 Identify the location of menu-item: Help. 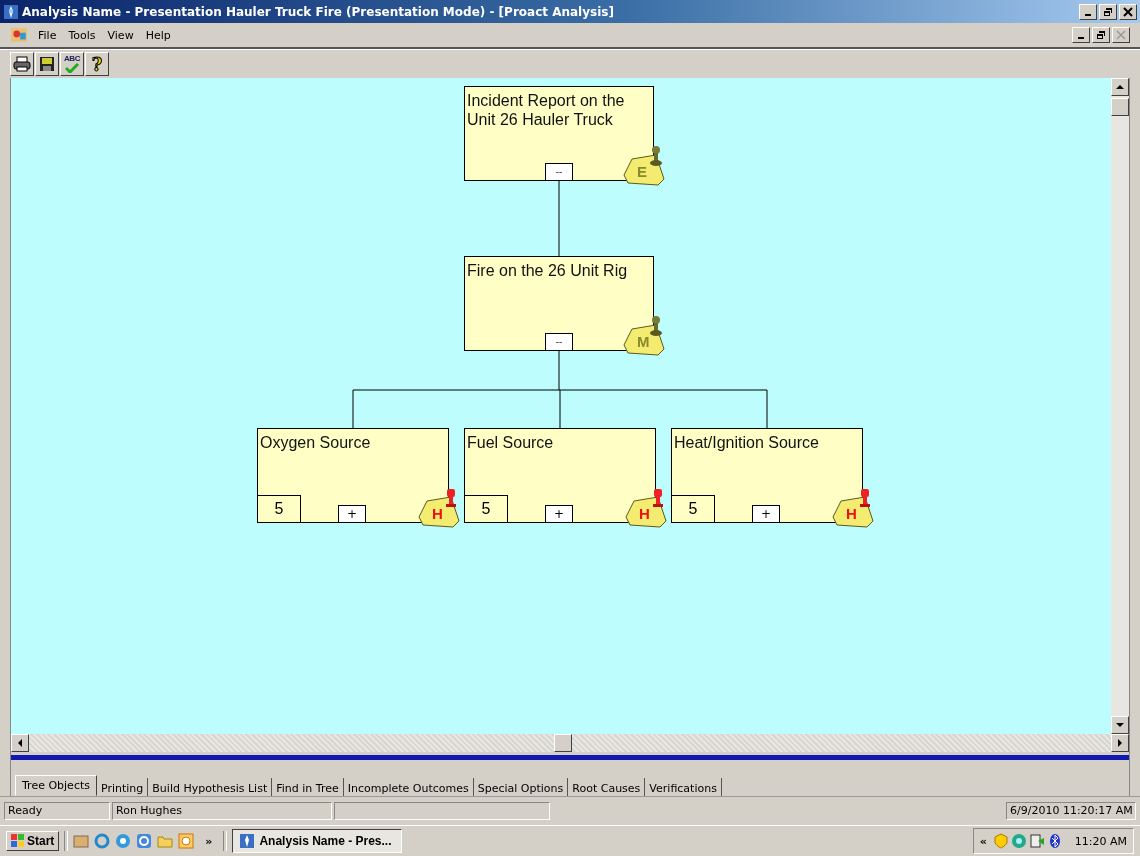
(158, 35).